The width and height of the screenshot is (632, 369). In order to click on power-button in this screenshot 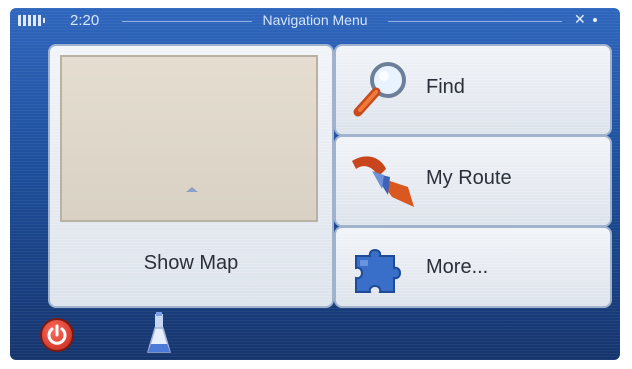, I will do `click(57, 335)`.